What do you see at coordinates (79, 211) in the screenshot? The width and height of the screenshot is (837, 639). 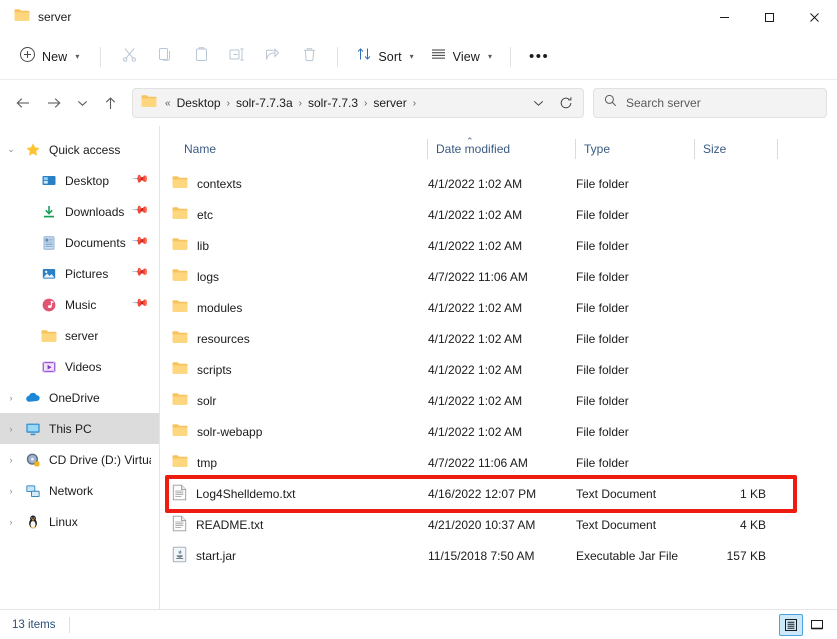 I see `sidebar-item-downloads: Downloads 📌` at bounding box center [79, 211].